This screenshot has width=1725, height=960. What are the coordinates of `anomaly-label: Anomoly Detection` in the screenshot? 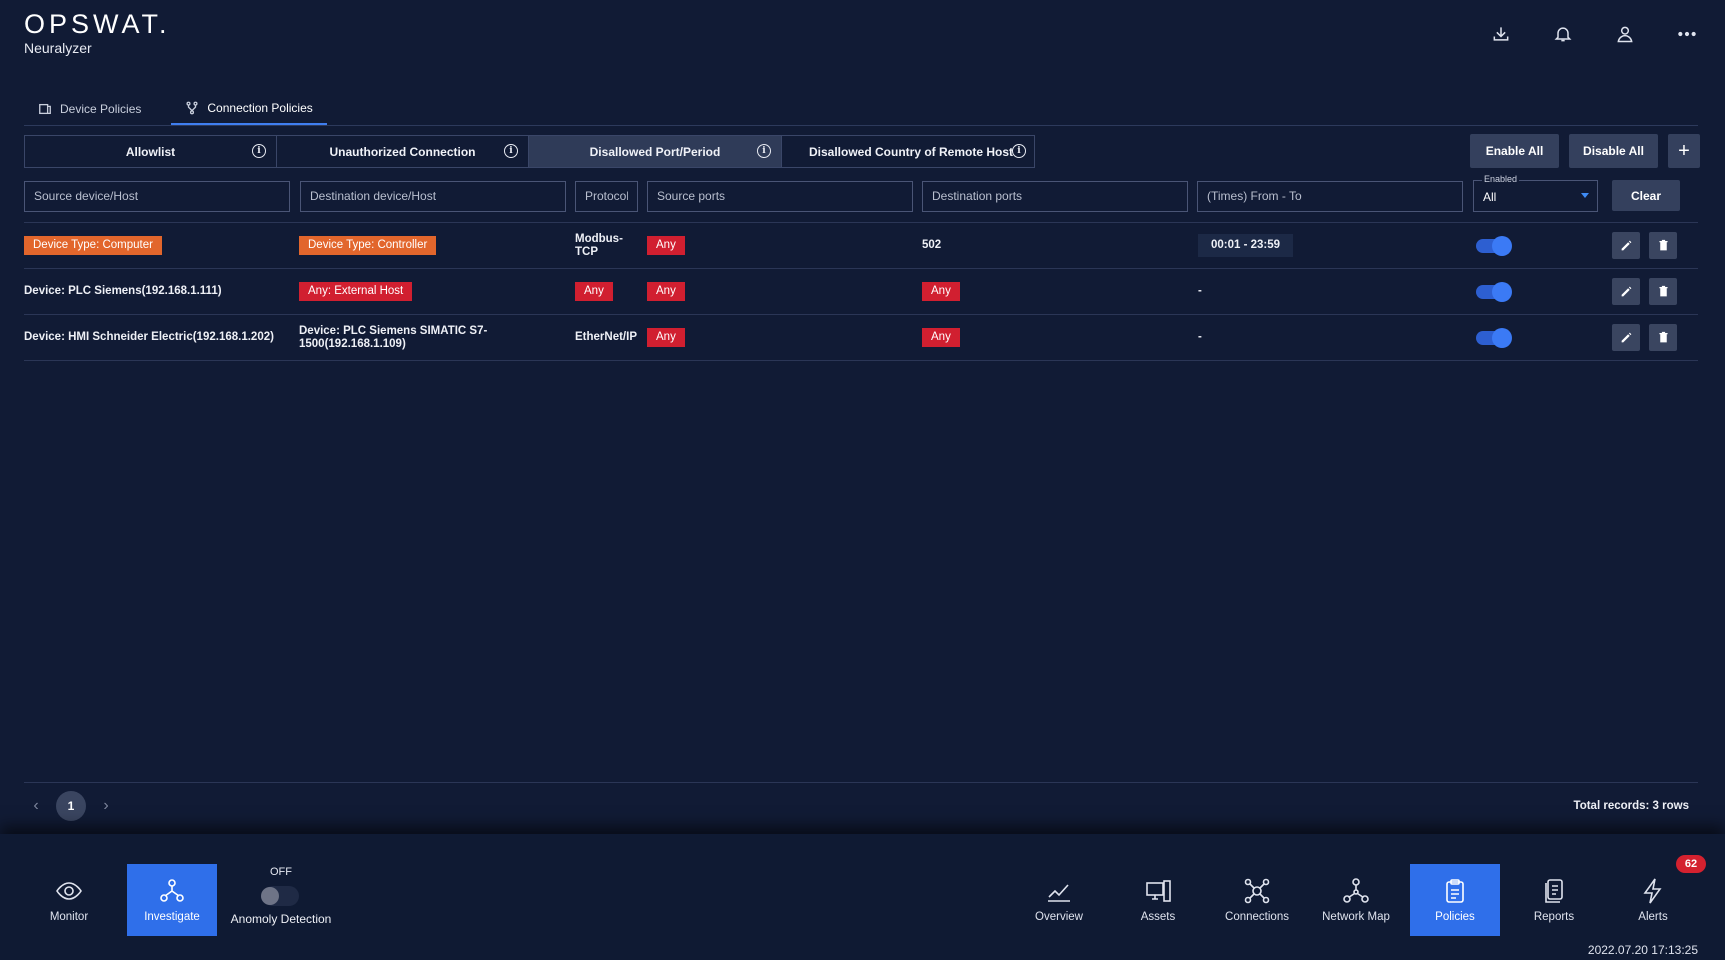 It's located at (281, 919).